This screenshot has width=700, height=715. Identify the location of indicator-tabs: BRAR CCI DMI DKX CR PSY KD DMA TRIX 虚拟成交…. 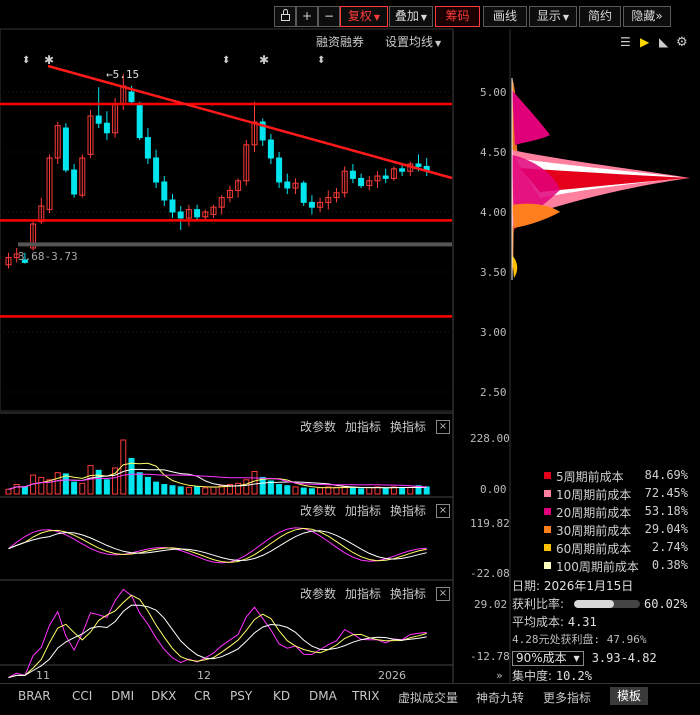
(350, 699).